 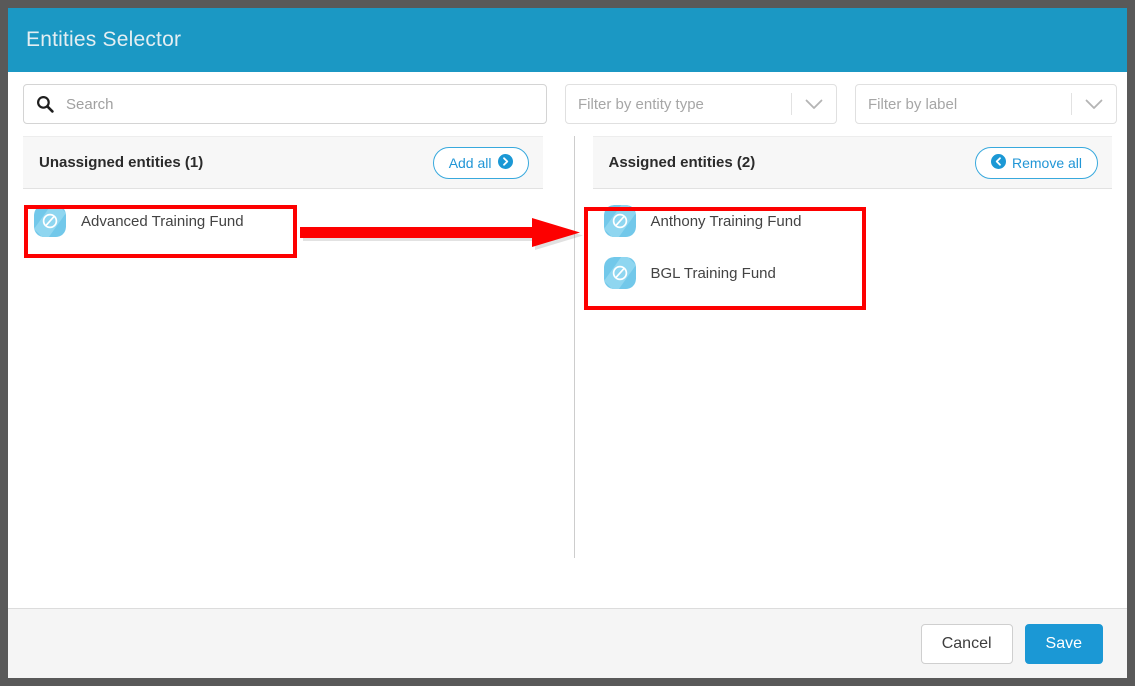 What do you see at coordinates (641, 104) in the screenshot?
I see `entity-type-filter-placeholder: Filter by entity type` at bounding box center [641, 104].